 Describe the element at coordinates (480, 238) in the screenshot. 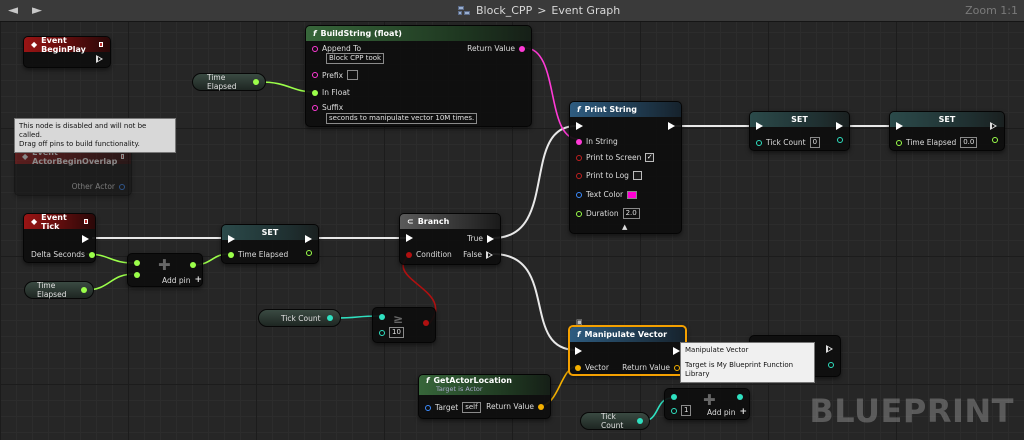

I see `true-pin: True` at that location.